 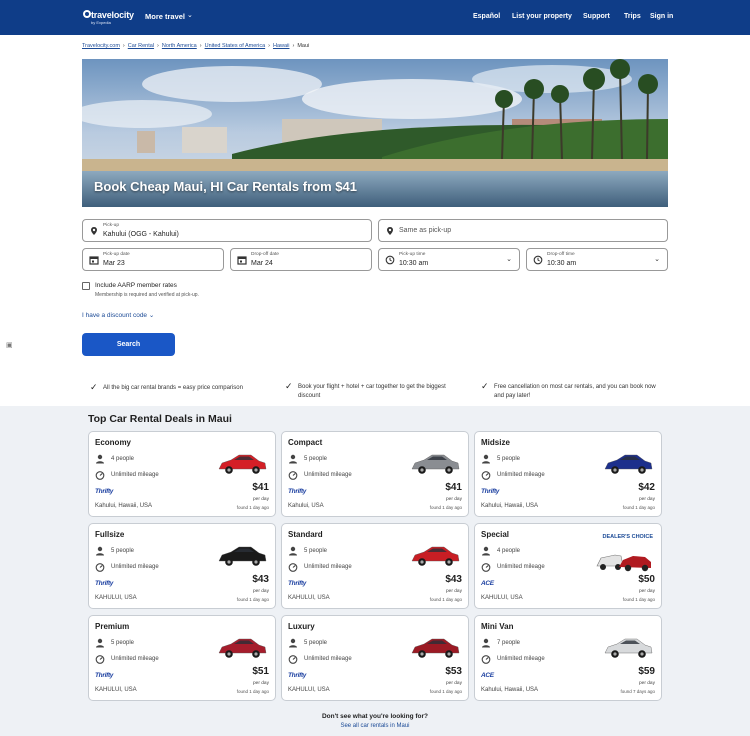 I want to click on pickup-label: Pick-up, so click(x=111, y=225).